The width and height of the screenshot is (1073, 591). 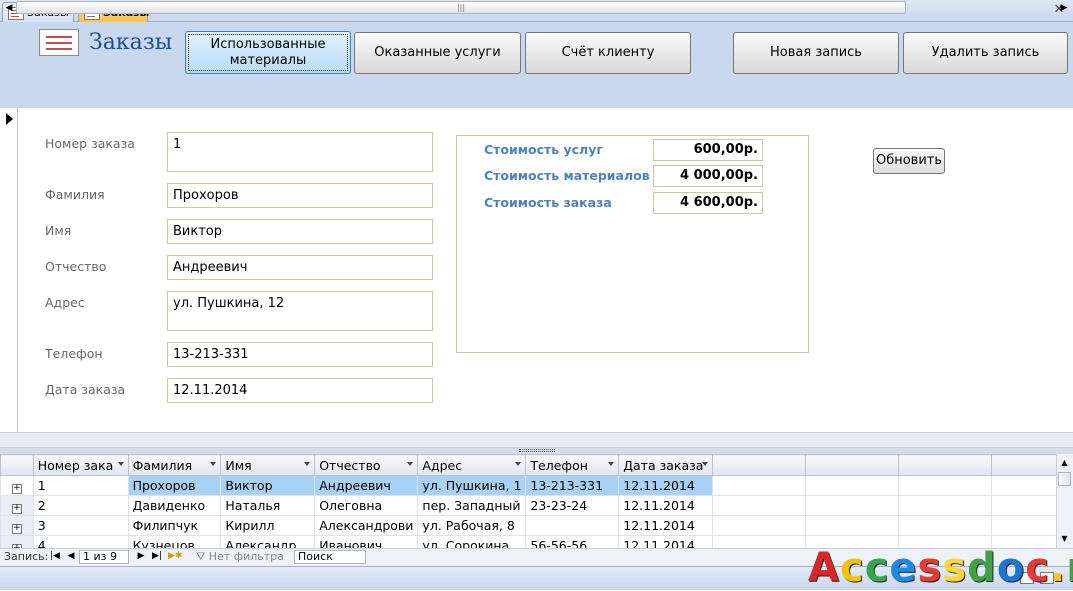 I want to click on filter-status: ⛛ Нет фильтра, so click(x=240, y=557).